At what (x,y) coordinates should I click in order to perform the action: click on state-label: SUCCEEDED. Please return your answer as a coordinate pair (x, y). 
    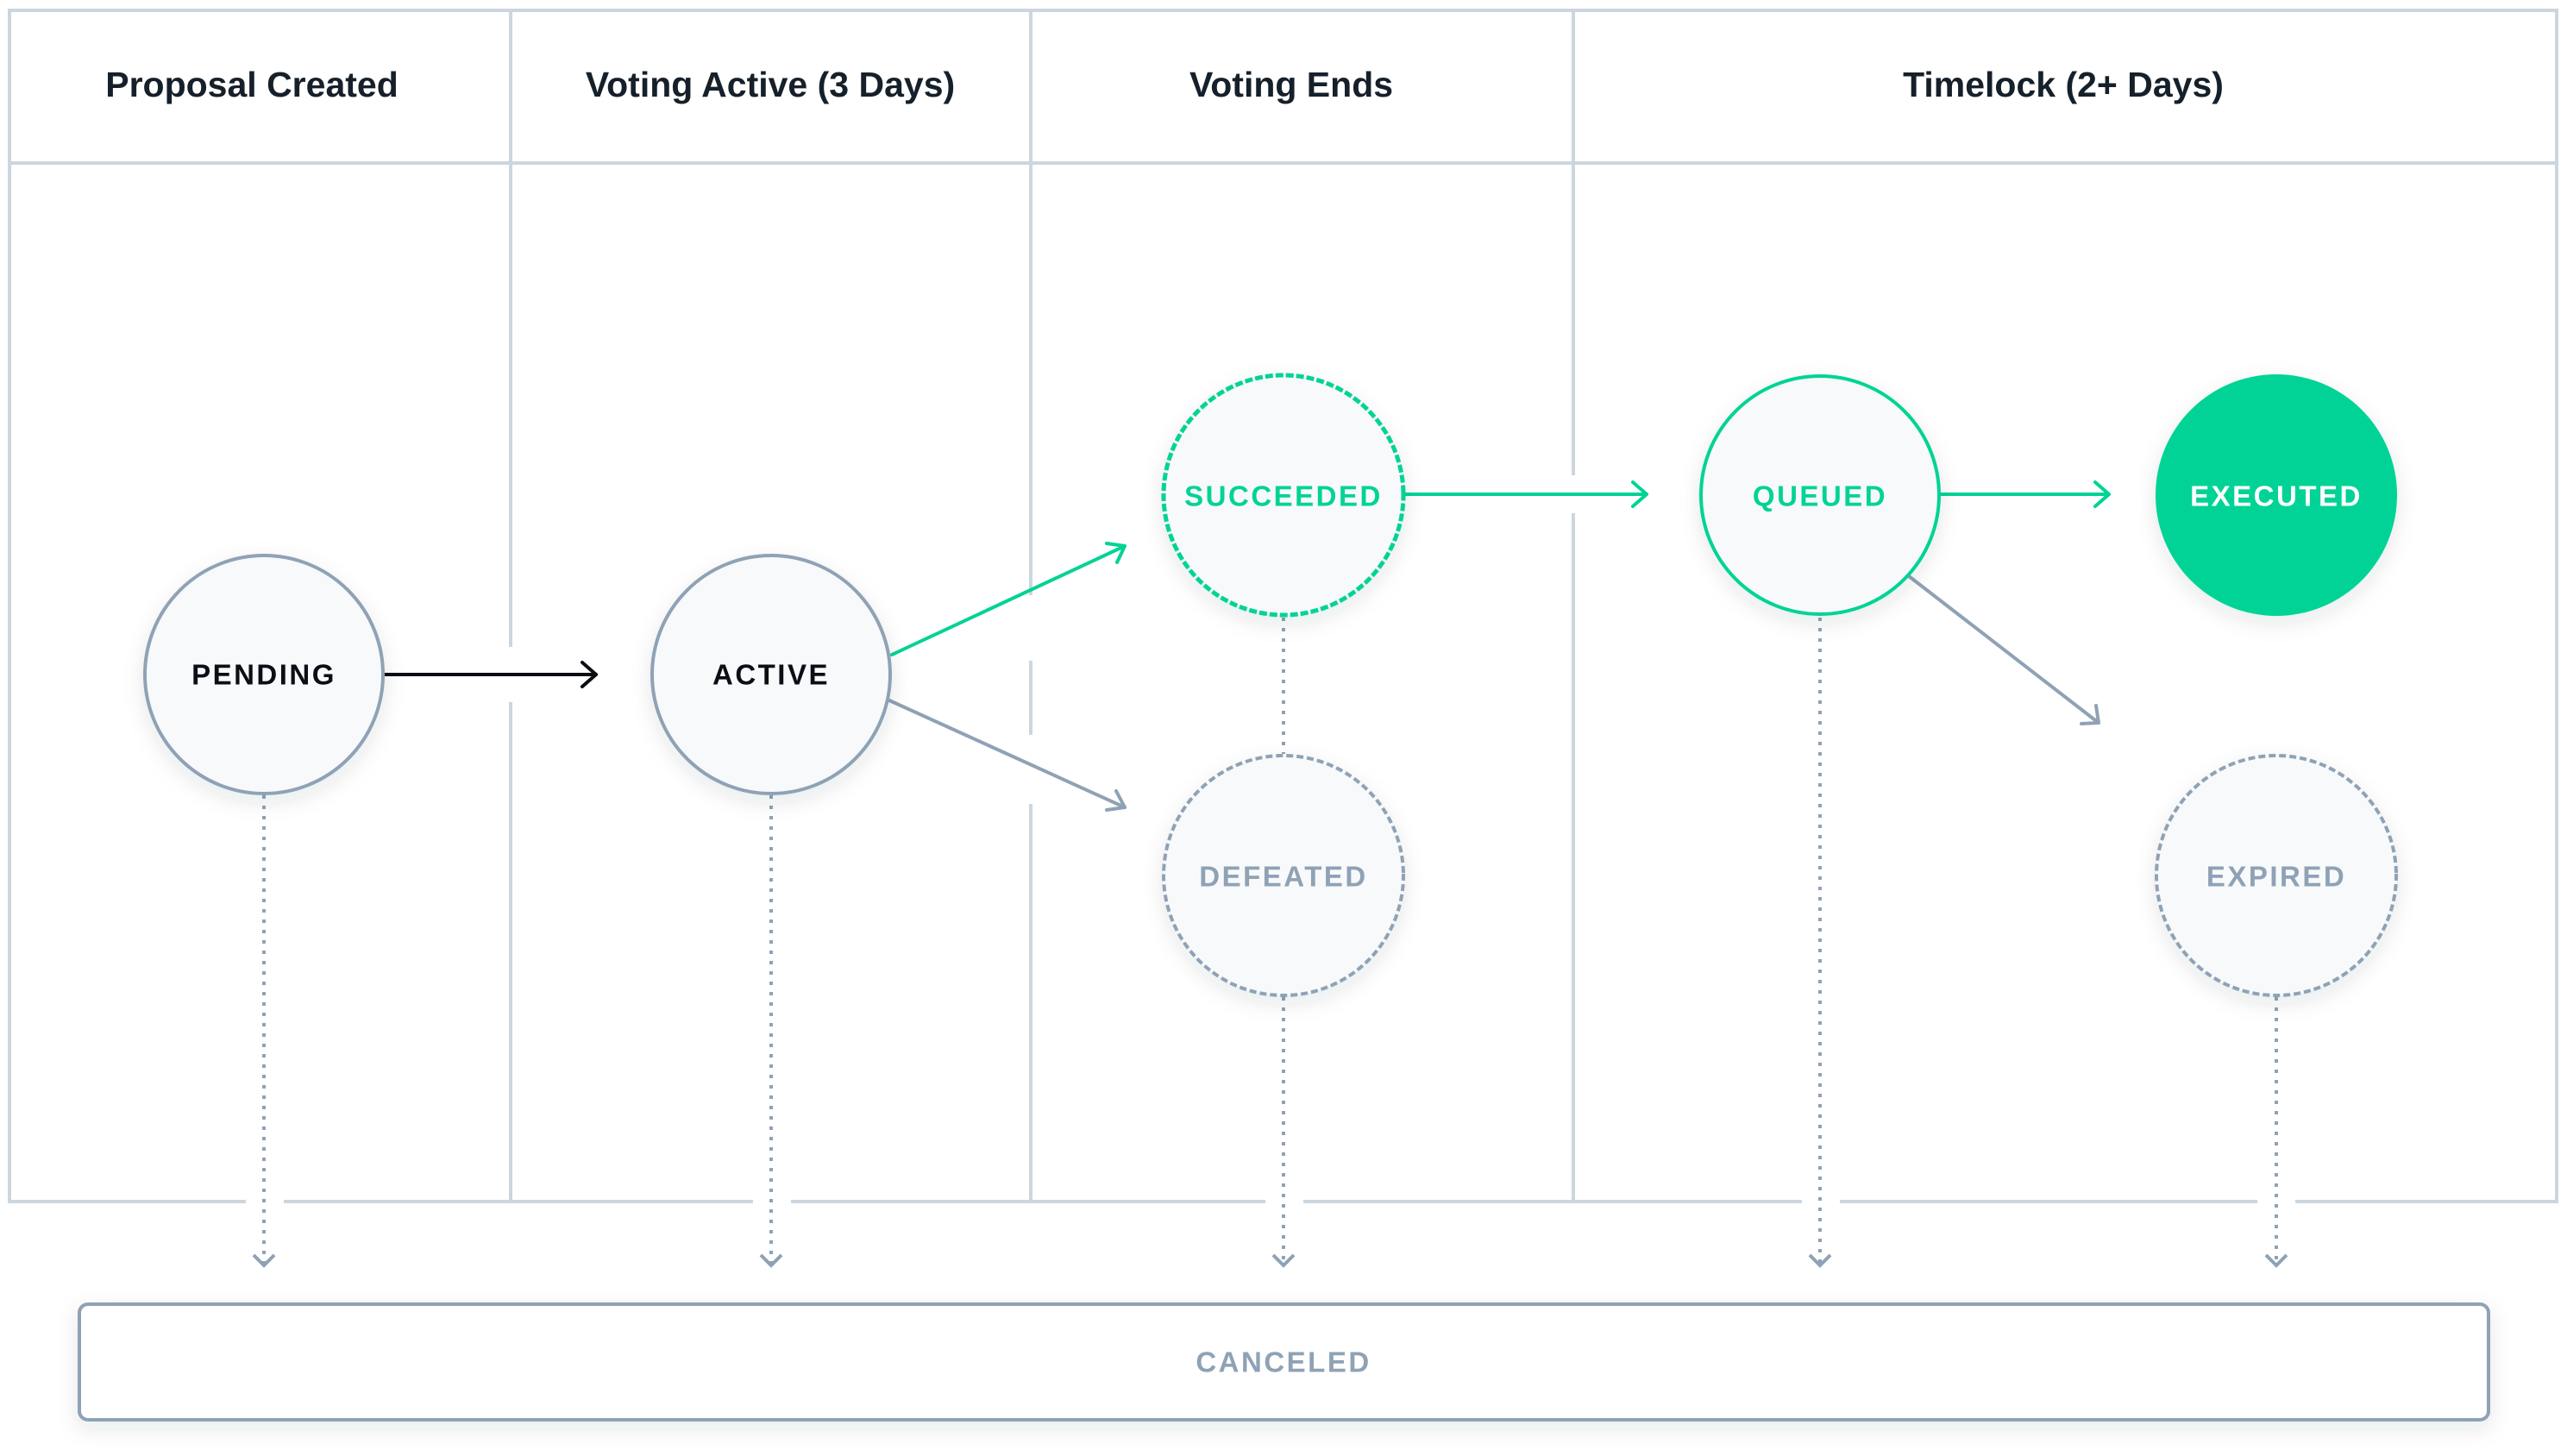
    Looking at the image, I should click on (1283, 496).